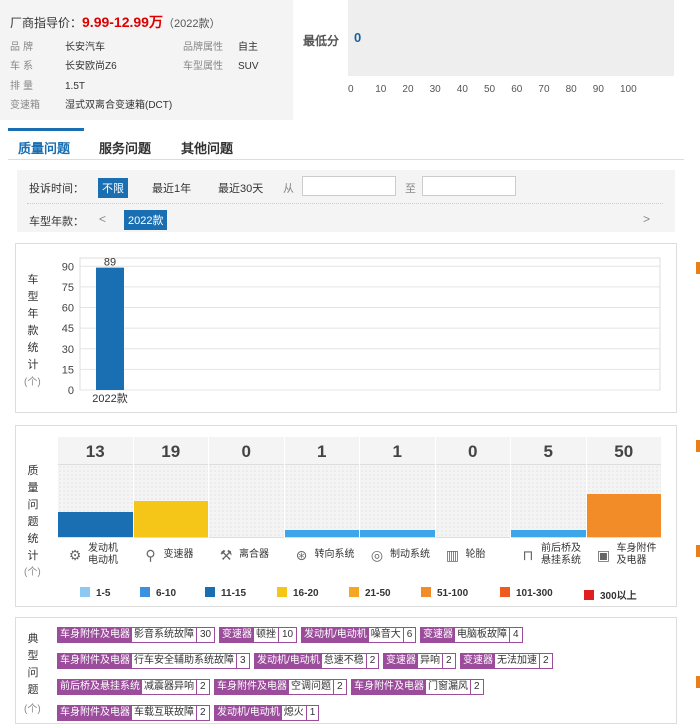 The image size is (700, 724). What do you see at coordinates (528, 555) in the screenshot?
I see `axle-icon: ⊓` at bounding box center [528, 555].